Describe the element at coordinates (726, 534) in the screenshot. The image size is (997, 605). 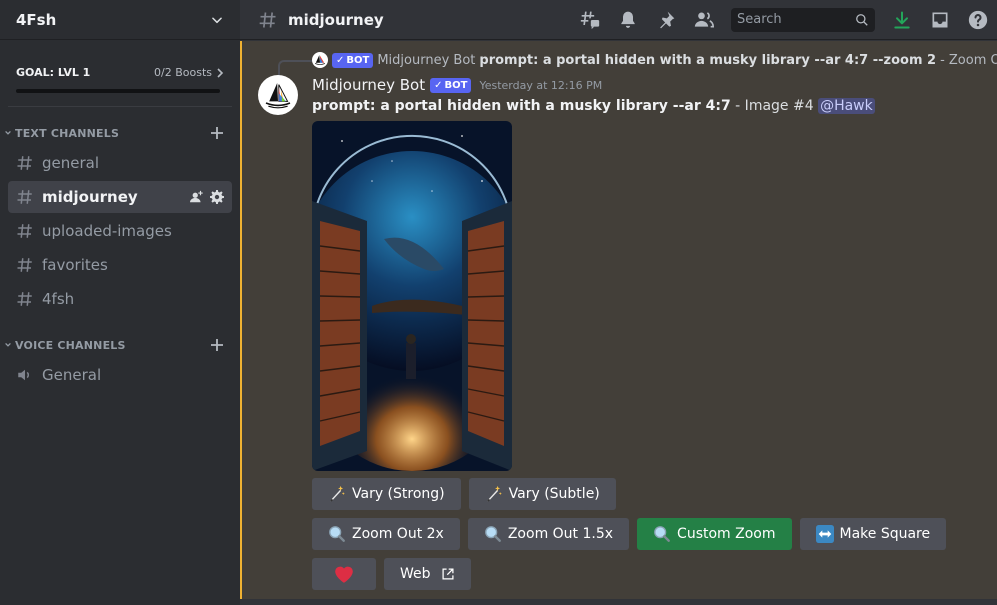
I see `button-label: Custom Zoom` at that location.